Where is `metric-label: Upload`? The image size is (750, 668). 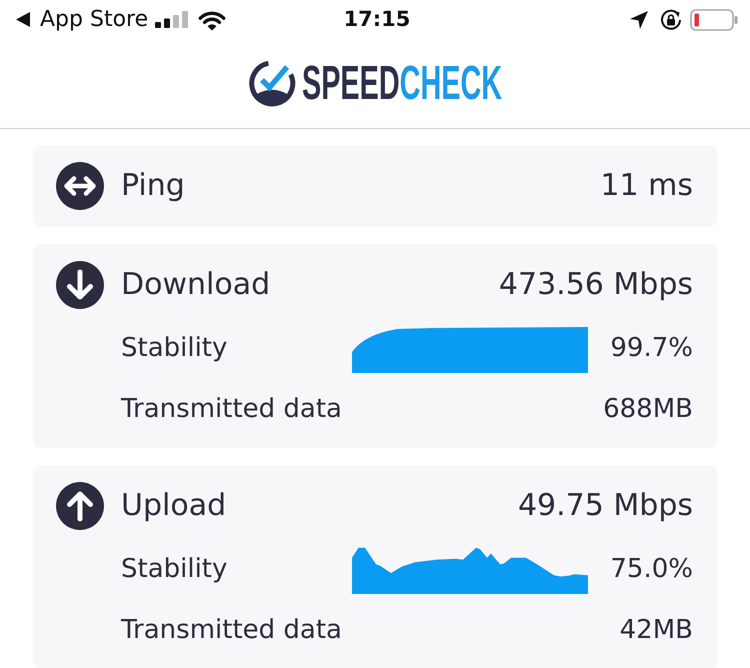 metric-label: Upload is located at coordinates (173, 506).